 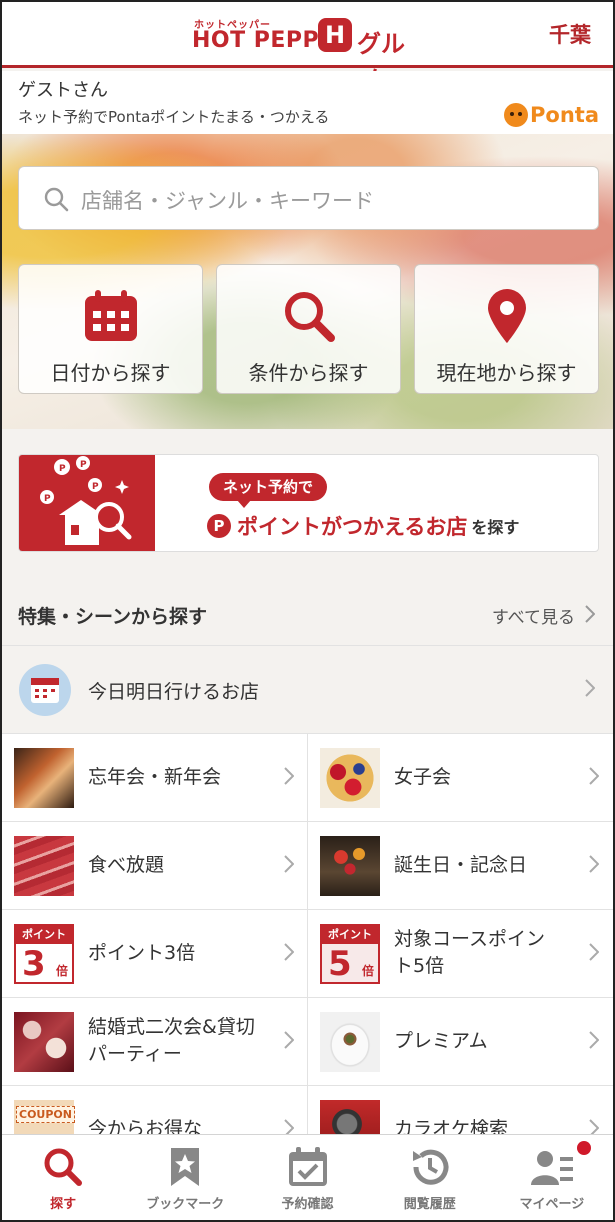 I want to click on ponta-logo-text: Ponta, so click(x=564, y=115).